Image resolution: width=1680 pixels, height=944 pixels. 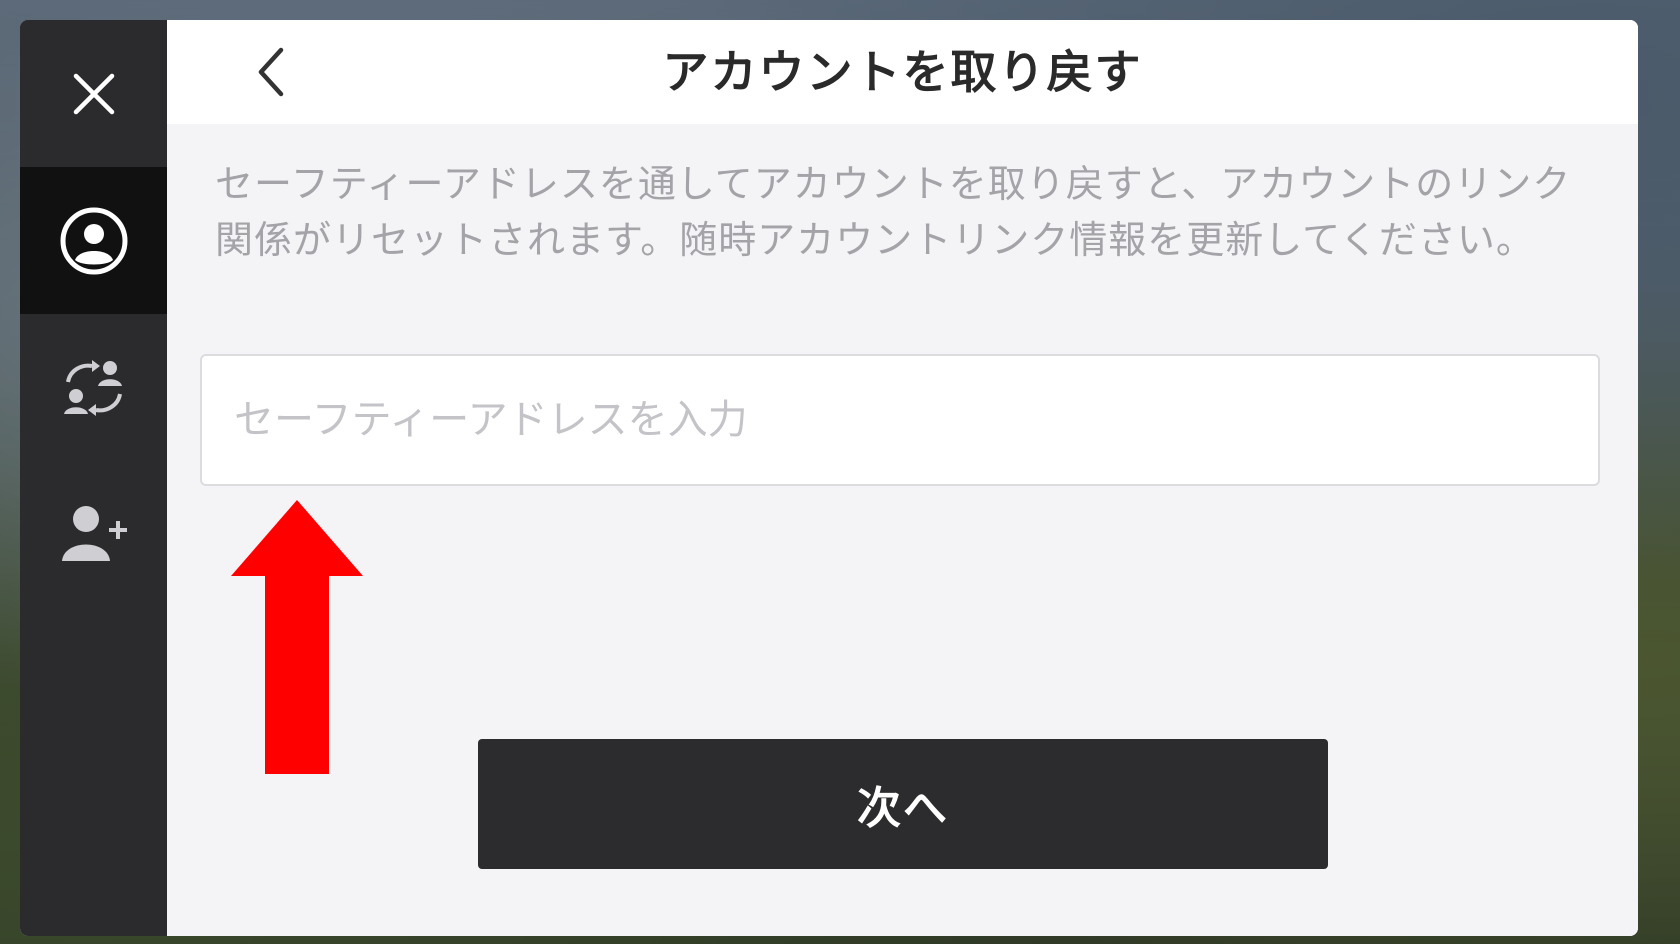 I want to click on close-button, so click(x=93, y=93).